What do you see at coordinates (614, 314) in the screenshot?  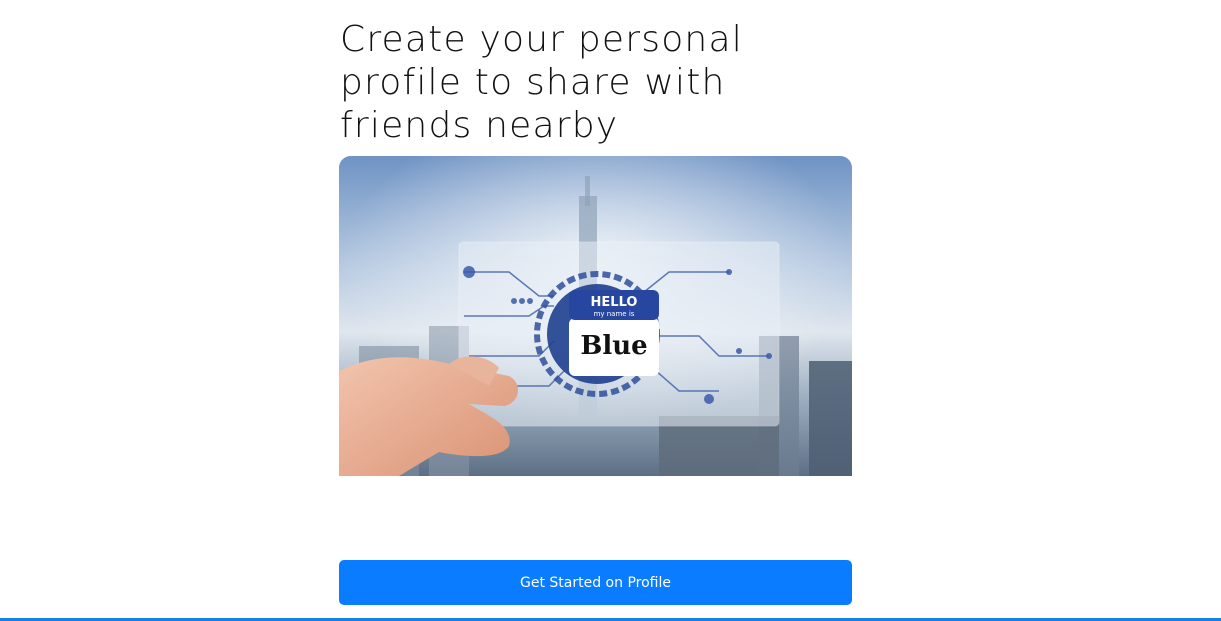 I see `badge-subtitle: my name is` at bounding box center [614, 314].